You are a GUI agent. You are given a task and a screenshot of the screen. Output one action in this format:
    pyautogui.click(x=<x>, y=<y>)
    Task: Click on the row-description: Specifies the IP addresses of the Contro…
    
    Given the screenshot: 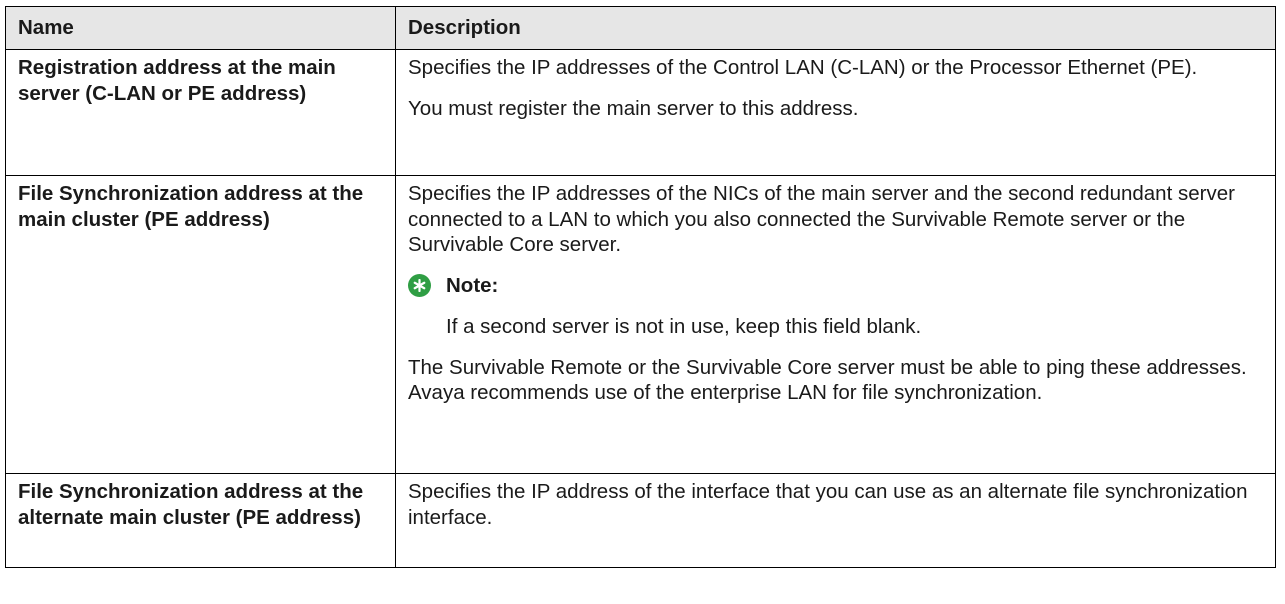 What is the action you would take?
    pyautogui.click(x=835, y=112)
    